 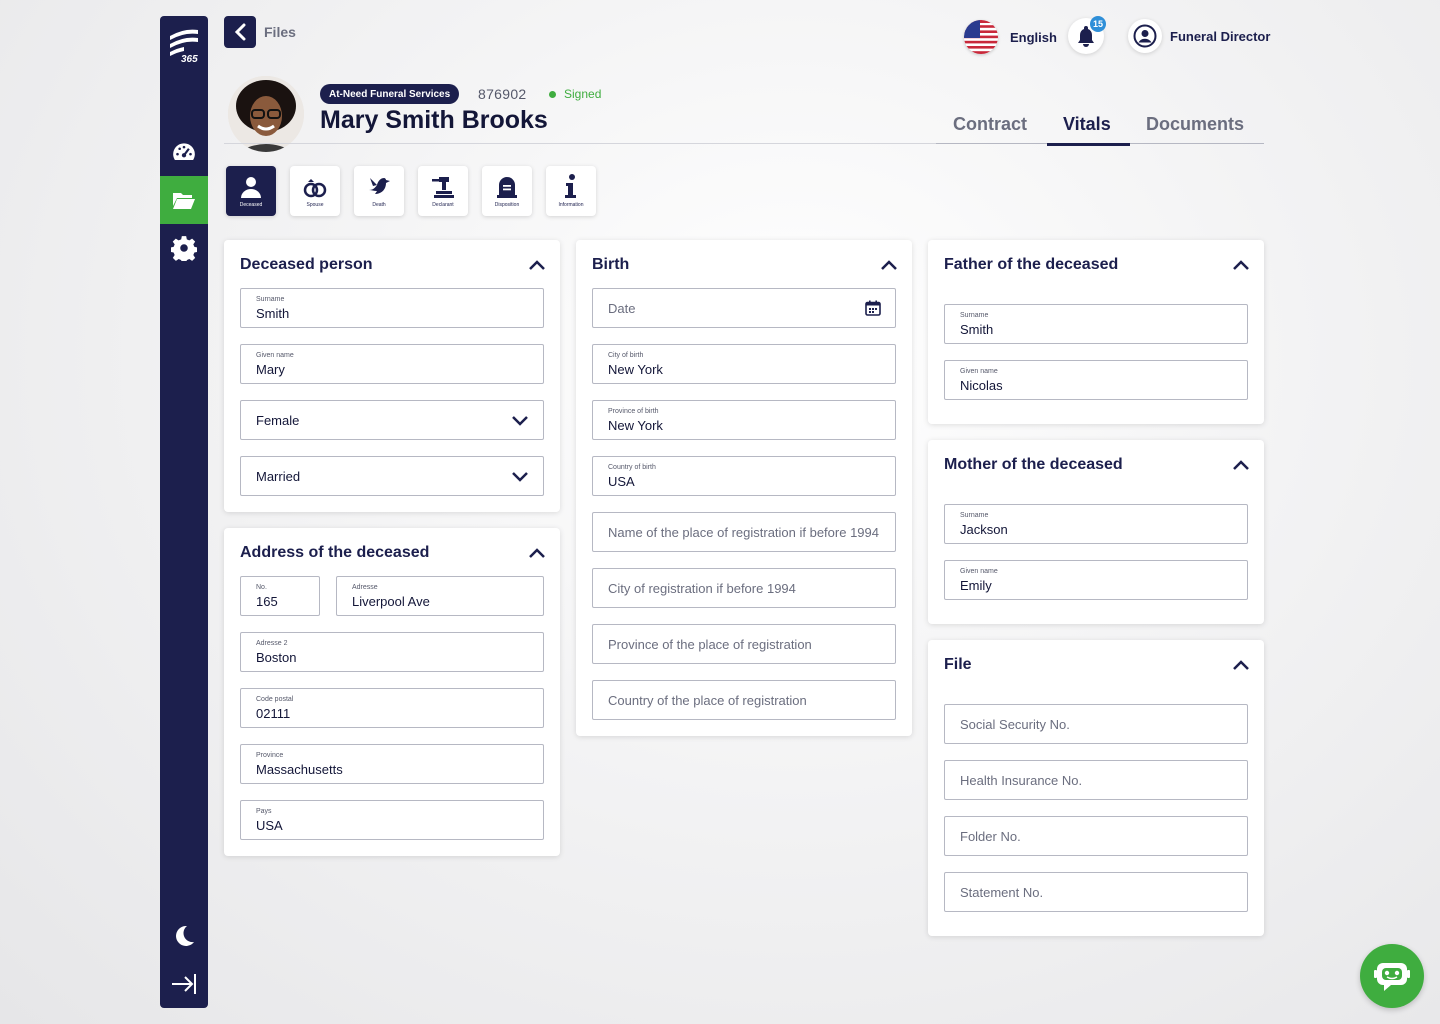 I want to click on logo-text: 365, so click(x=189, y=59).